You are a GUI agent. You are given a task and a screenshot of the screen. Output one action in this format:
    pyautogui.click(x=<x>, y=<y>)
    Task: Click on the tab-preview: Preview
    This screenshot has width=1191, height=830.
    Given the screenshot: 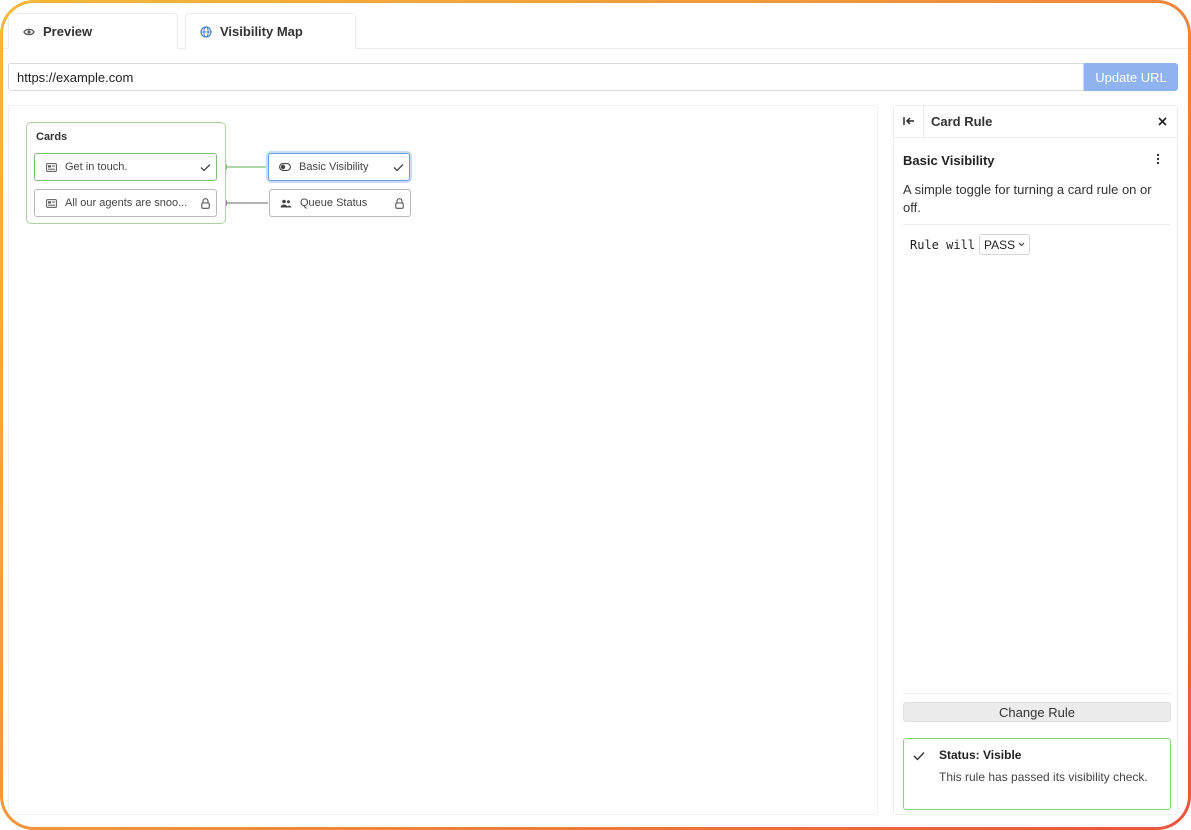 What is the action you would take?
    pyautogui.click(x=93, y=31)
    